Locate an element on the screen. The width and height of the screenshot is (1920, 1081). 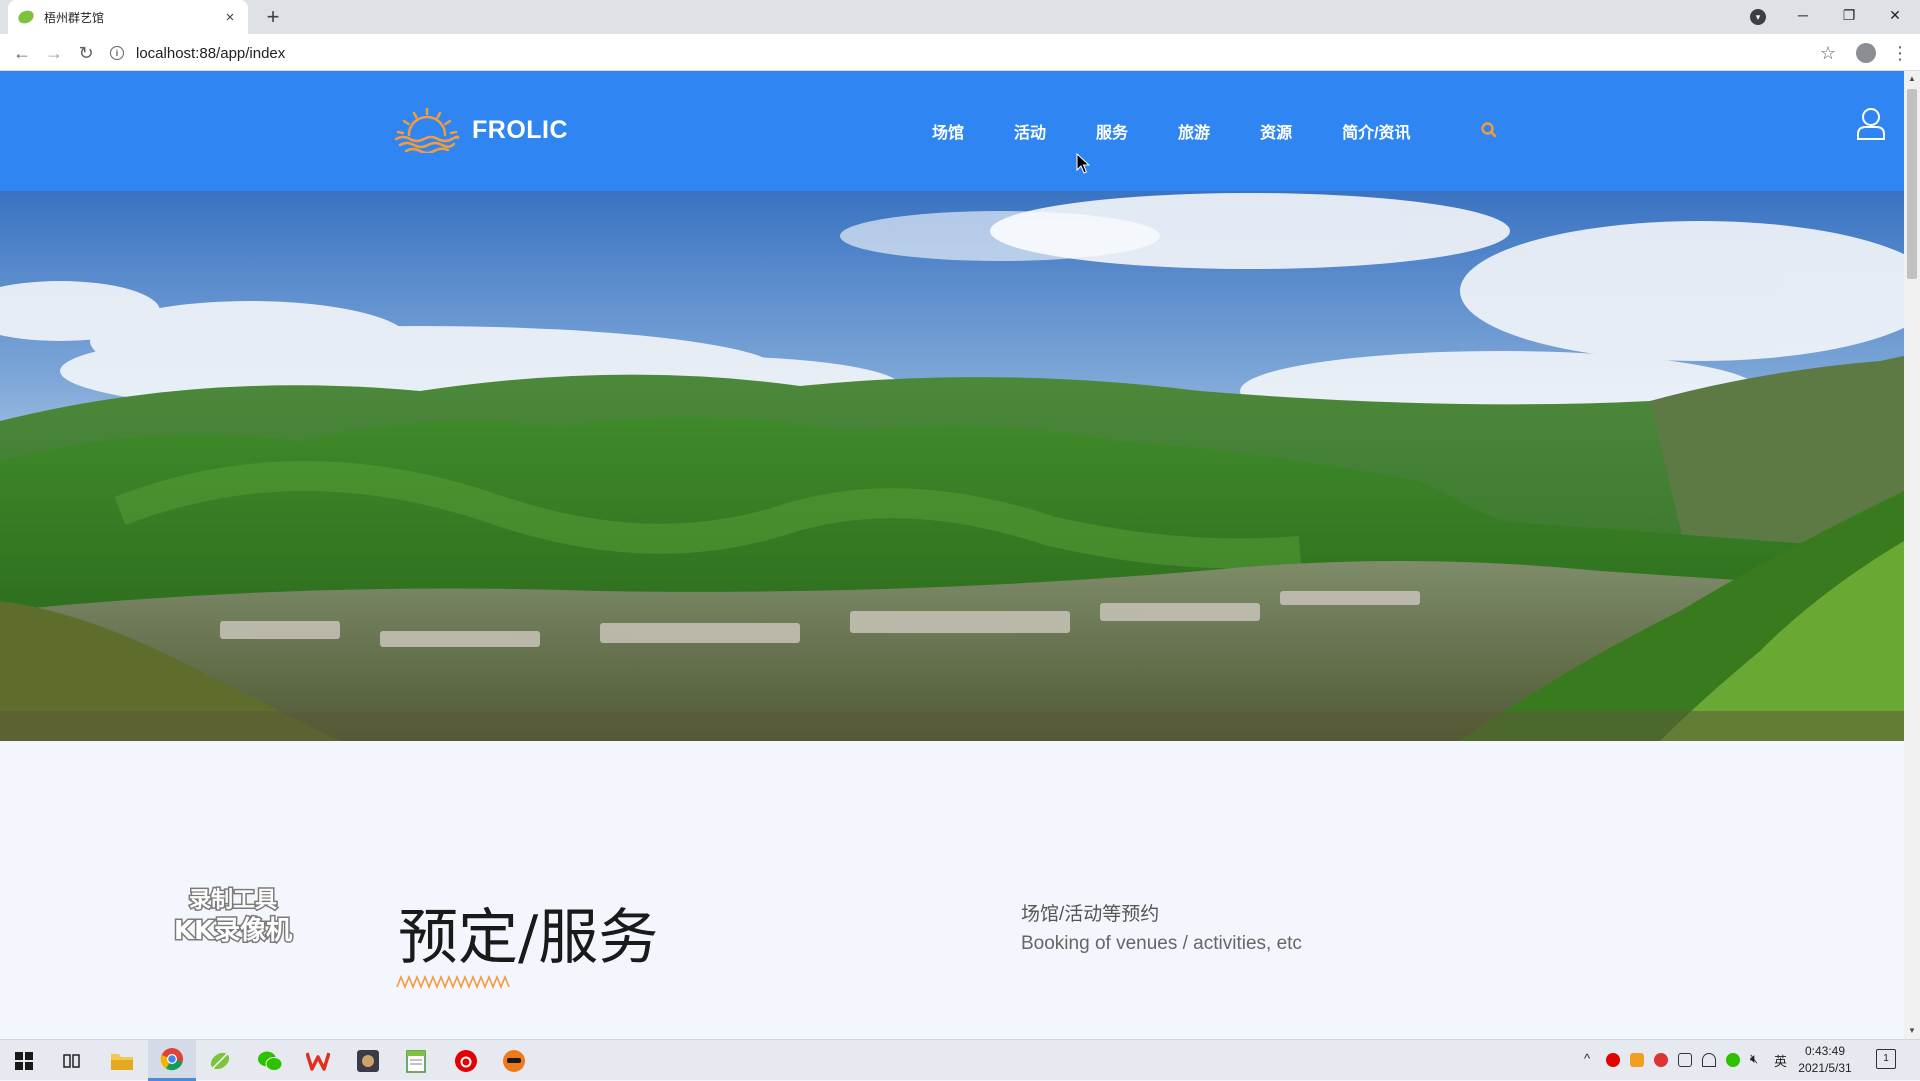
leaf-favicon-icon is located at coordinates (26, 17).